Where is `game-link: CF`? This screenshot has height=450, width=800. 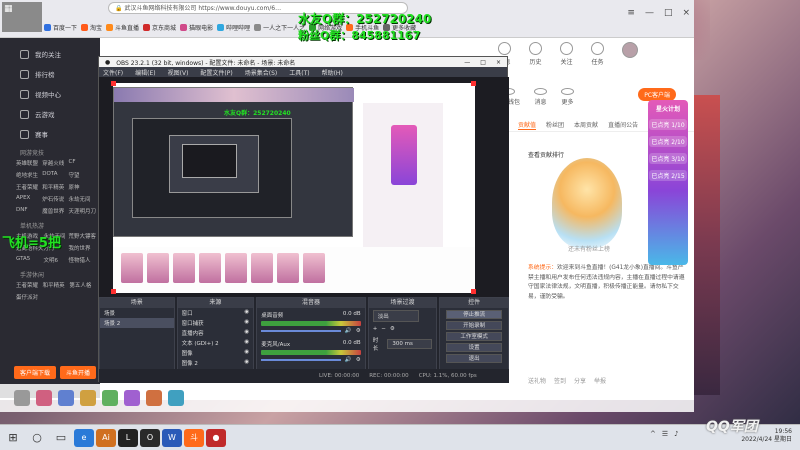 game-link: CF is located at coordinates (82, 163).